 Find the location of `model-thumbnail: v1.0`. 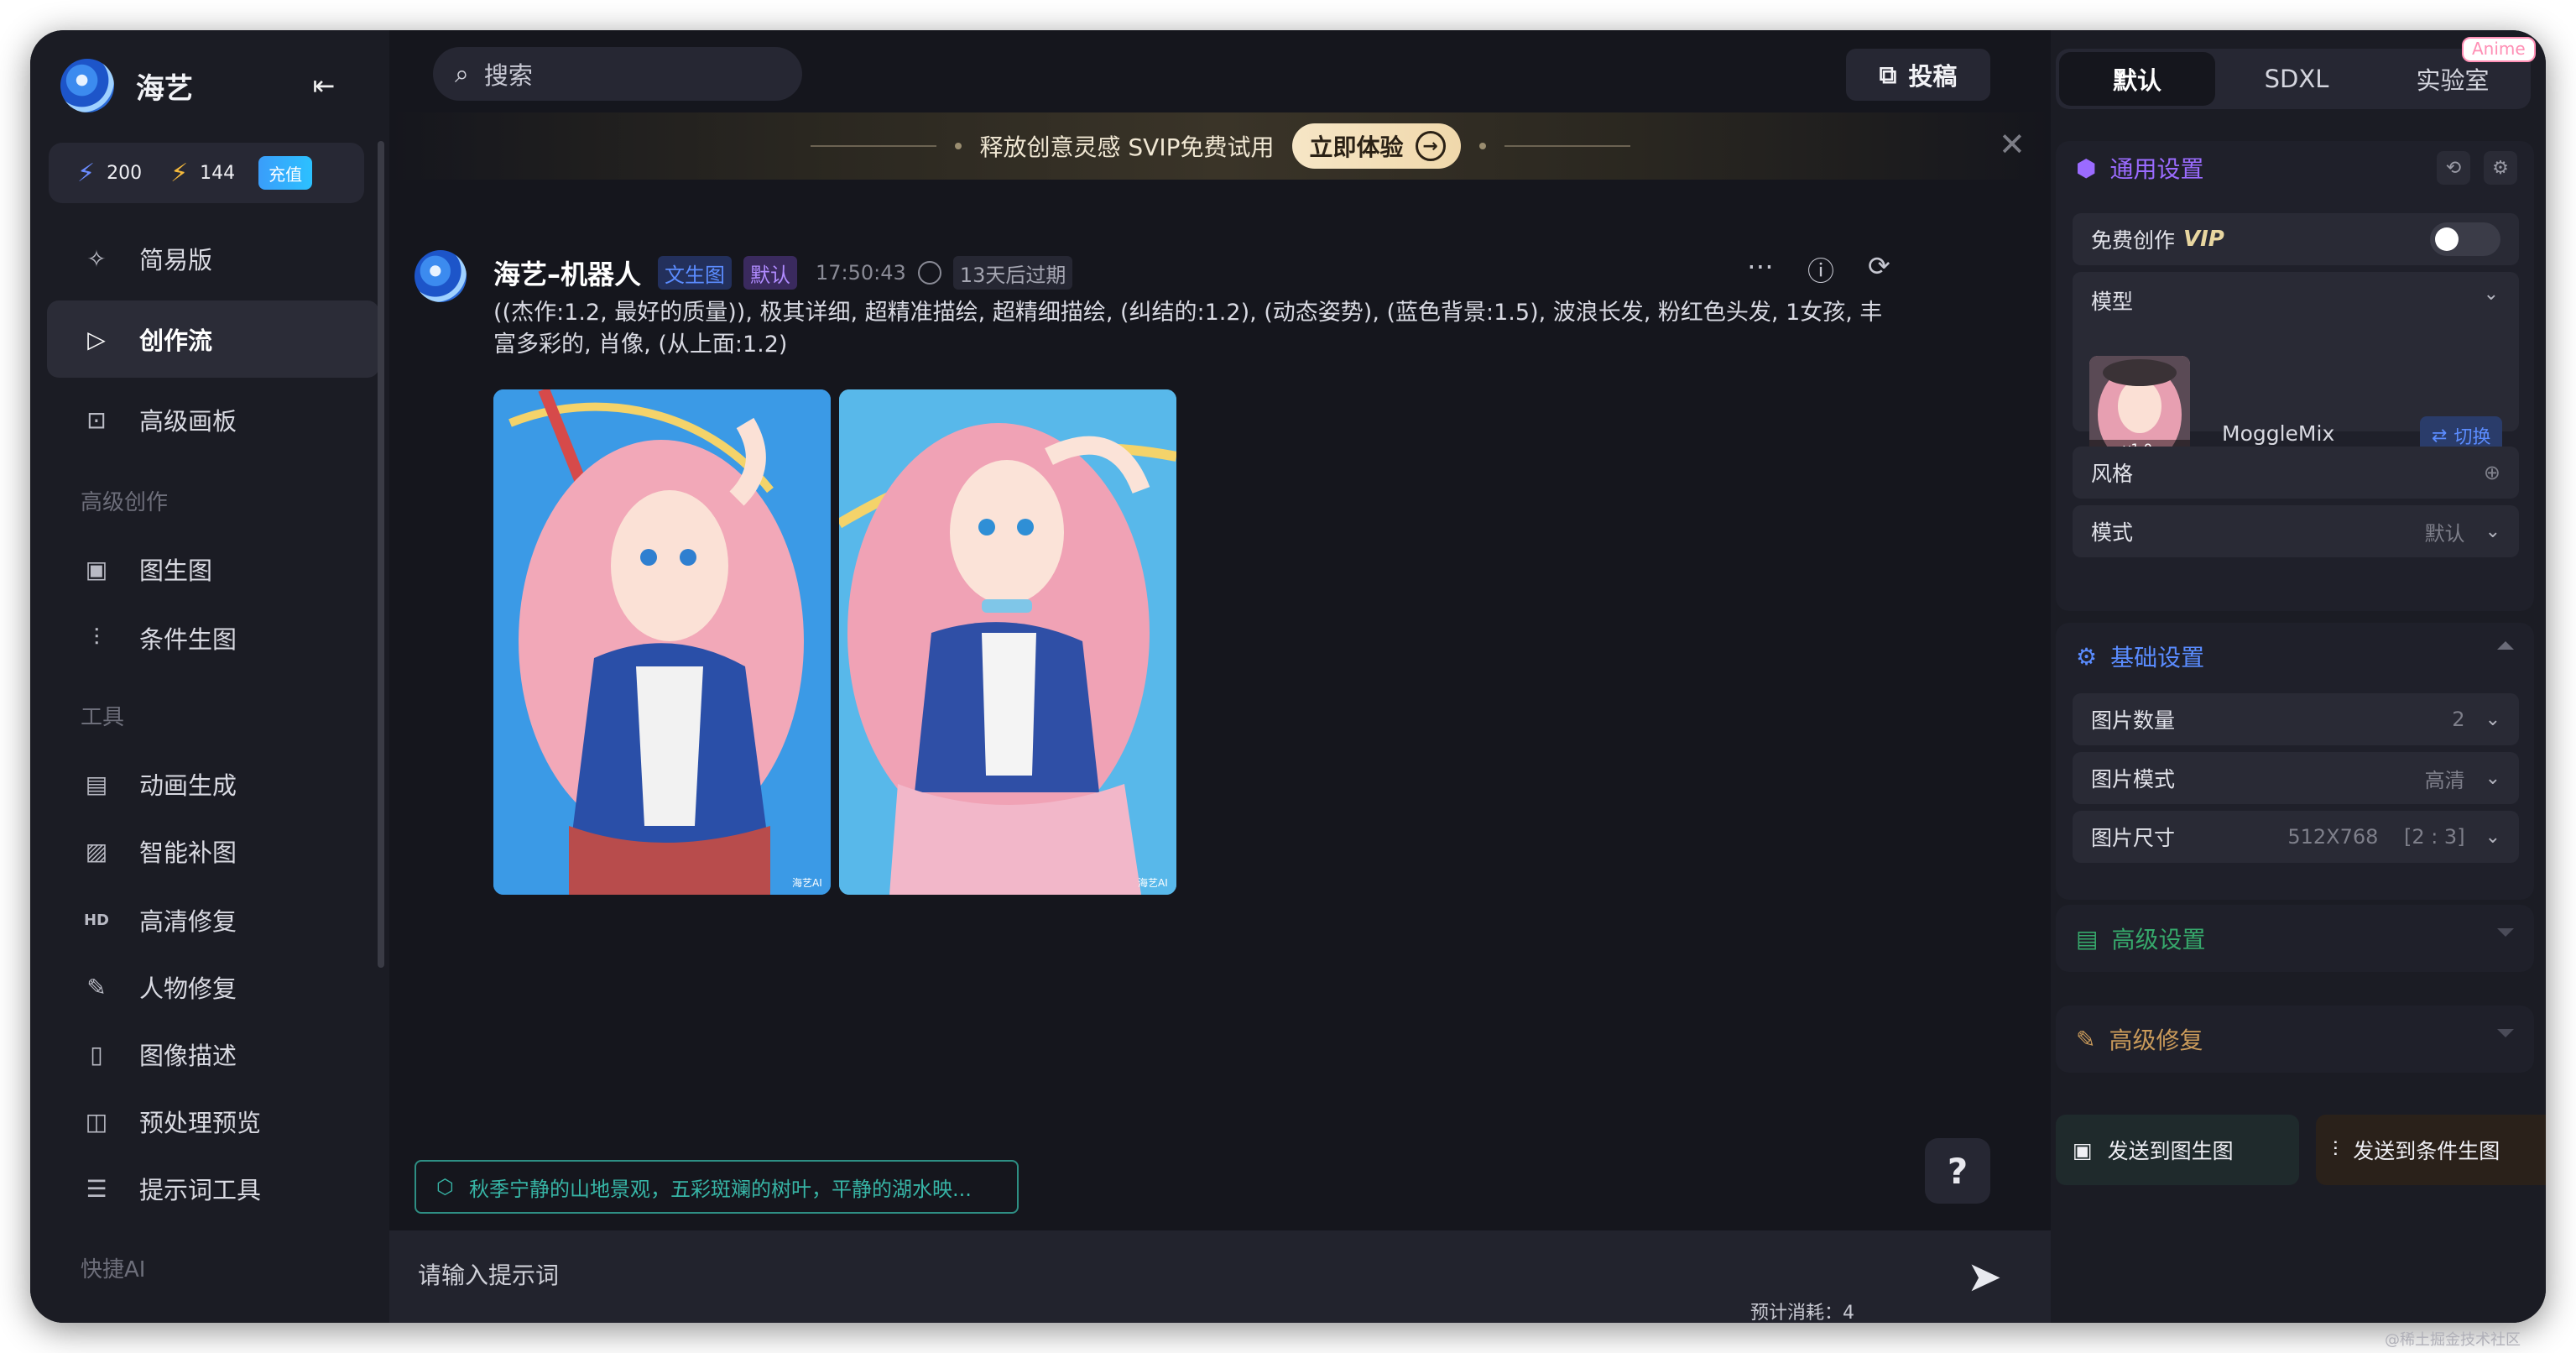

model-thumbnail: v1.0 is located at coordinates (2139, 406).